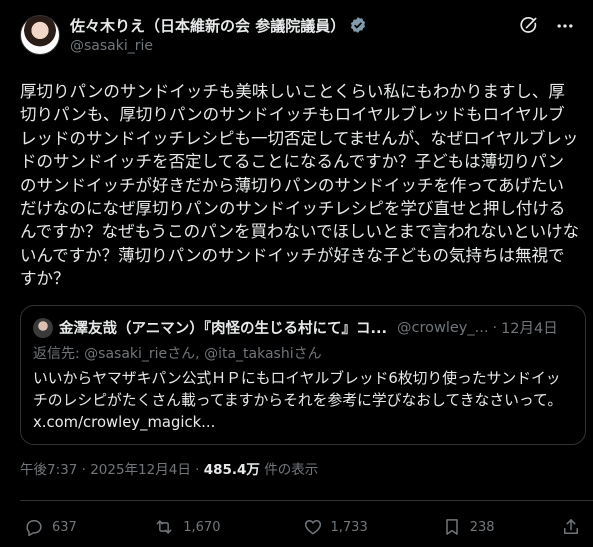 The width and height of the screenshot is (593, 547). What do you see at coordinates (207, 25) in the screenshot?
I see `author-display-name: 佐々木りえ（日本維新の会 参議院議員）` at bounding box center [207, 25].